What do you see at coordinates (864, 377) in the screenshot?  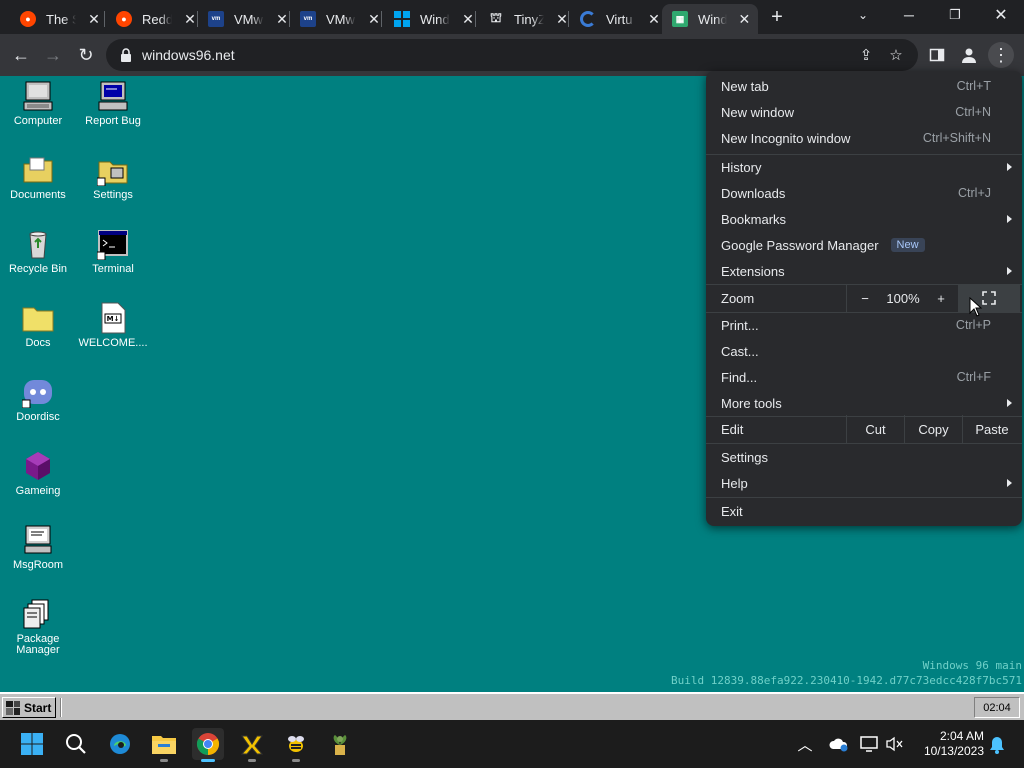 I see `menu-item-find: Find... Ctrl+F` at bounding box center [864, 377].